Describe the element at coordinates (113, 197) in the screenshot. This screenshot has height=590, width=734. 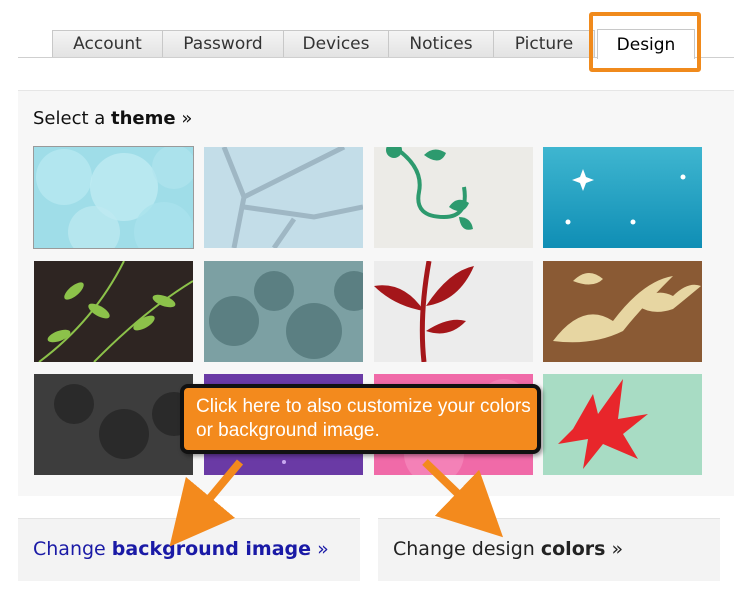
I see `theme-bubbles-blue` at that location.